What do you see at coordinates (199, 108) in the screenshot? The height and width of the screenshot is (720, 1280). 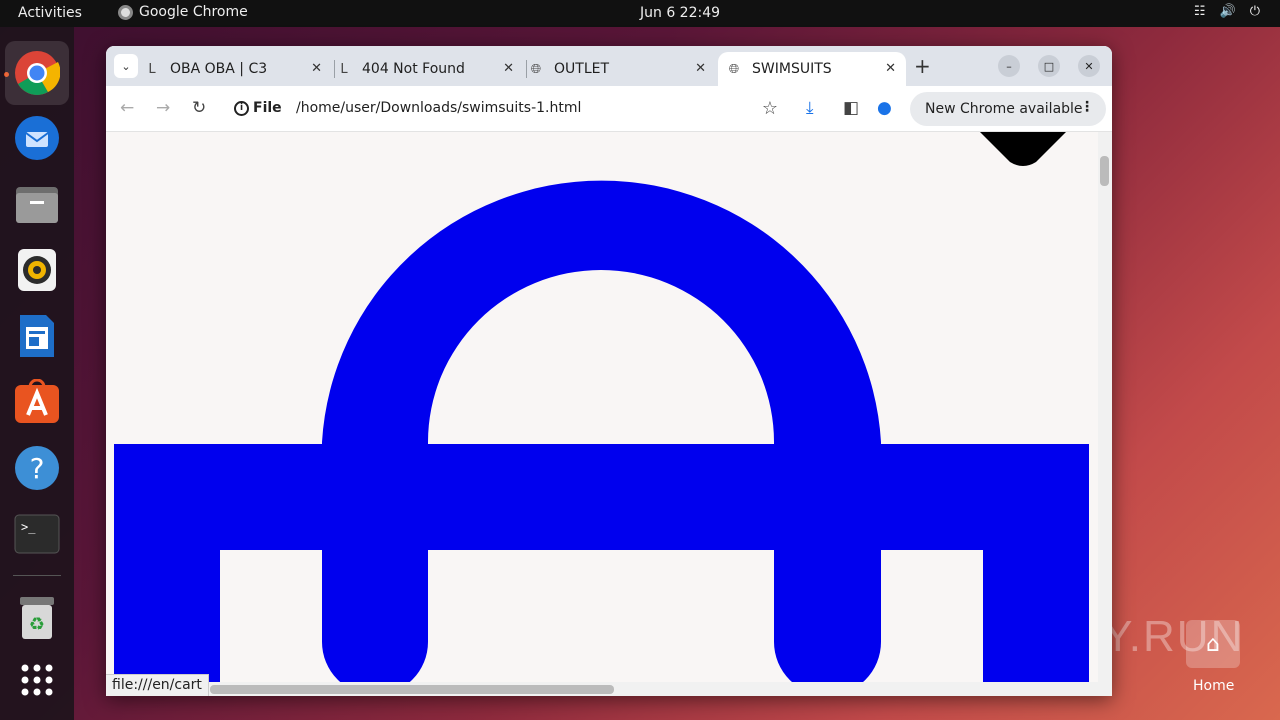 I see `reload-icon: ↻` at bounding box center [199, 108].